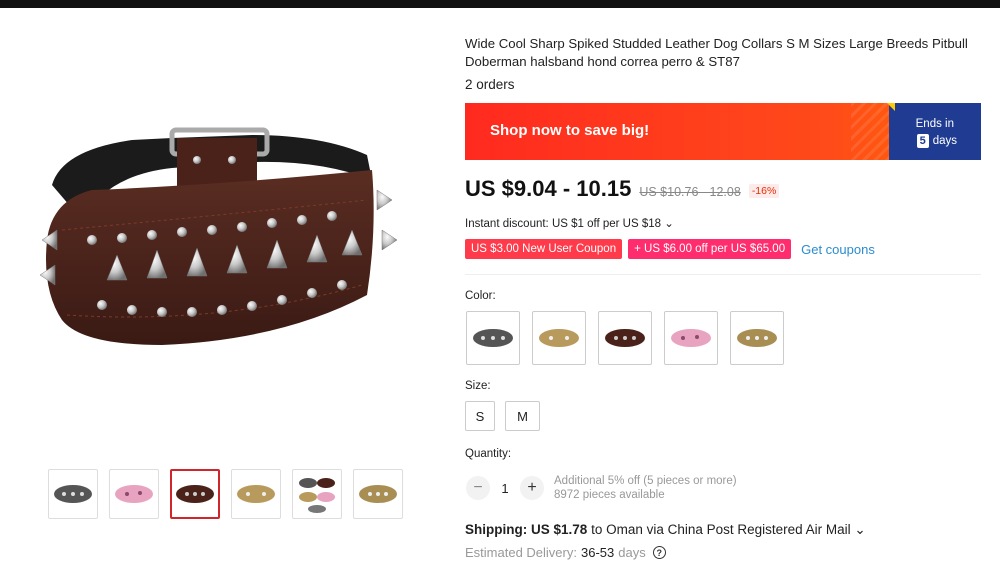 This screenshot has width=1000, height=565. I want to click on color-option-brown-spikes, so click(625, 338).